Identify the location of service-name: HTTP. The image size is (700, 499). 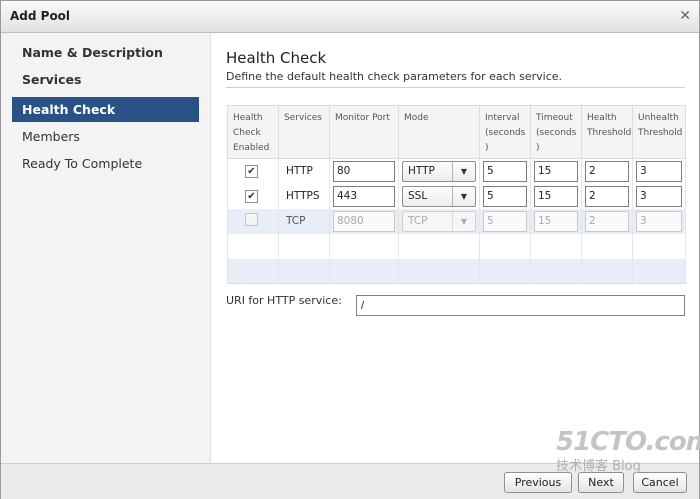
(299, 171).